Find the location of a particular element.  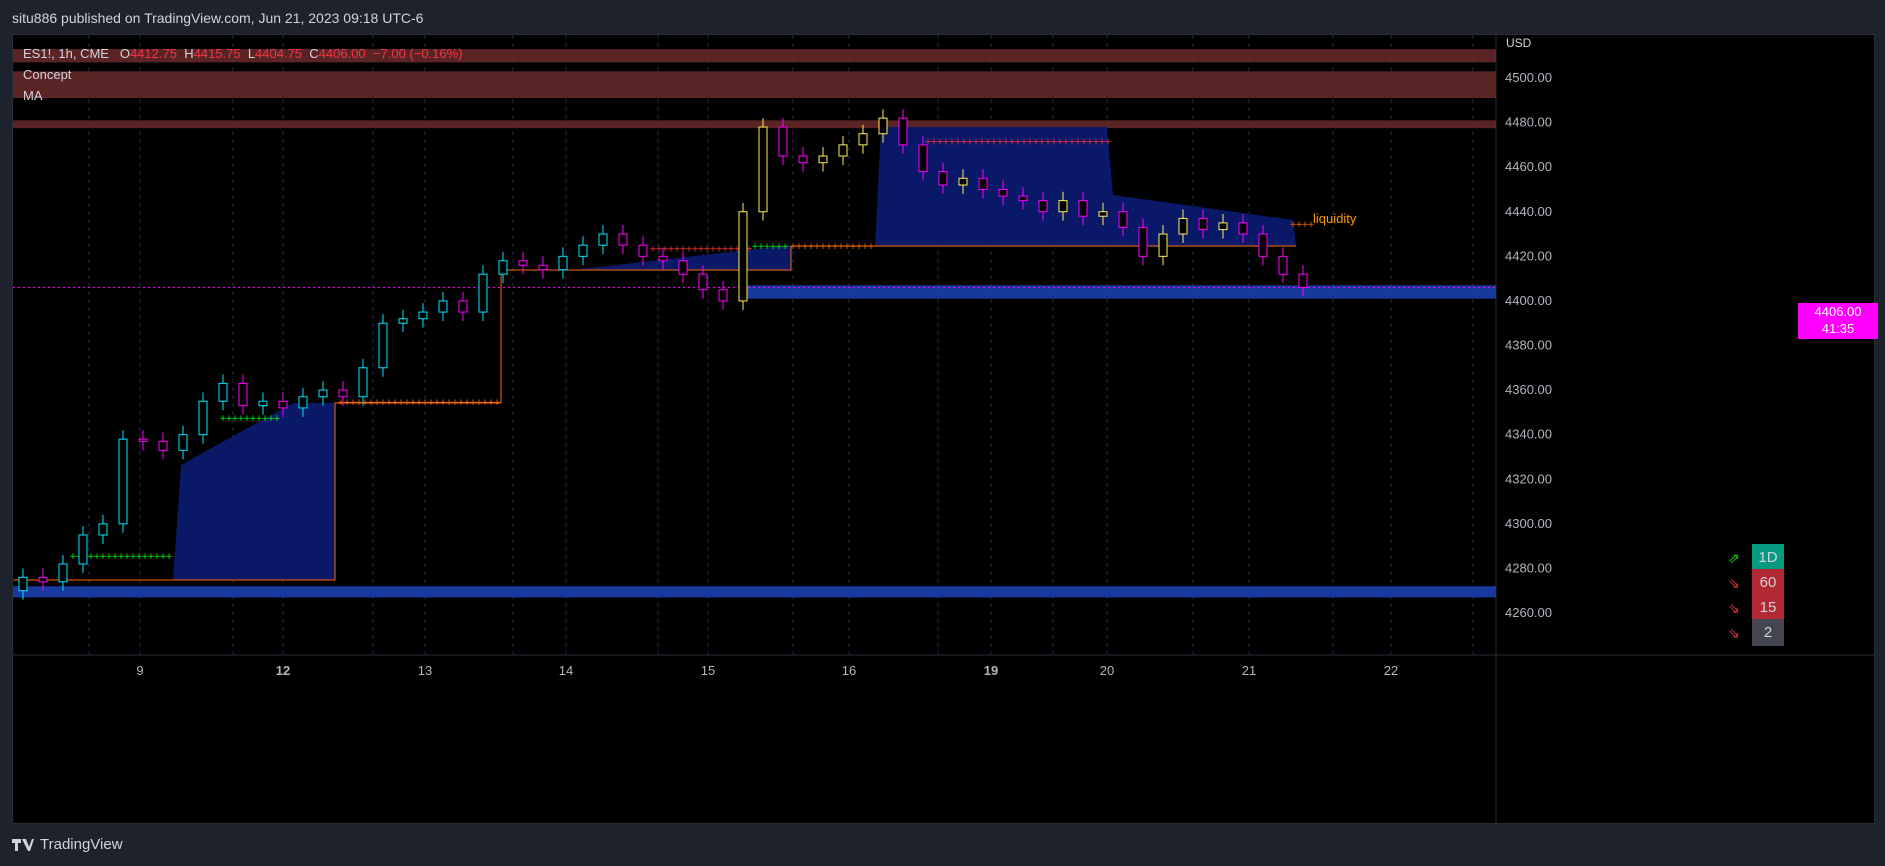

low-value: 4404.75 is located at coordinates (279, 53).